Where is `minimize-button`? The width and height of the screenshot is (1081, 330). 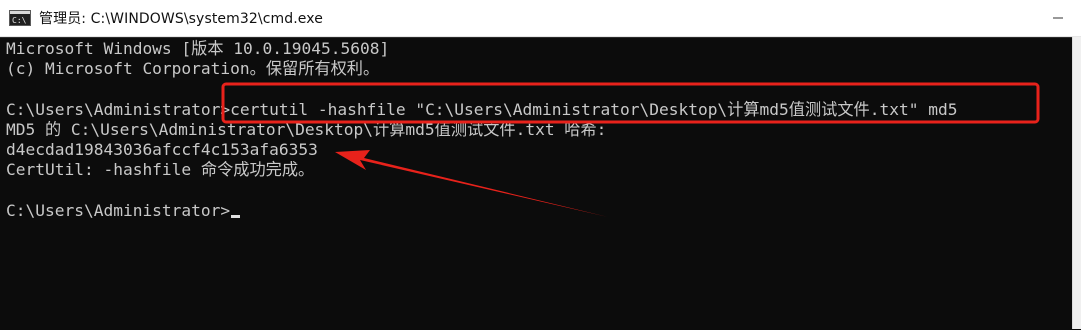 minimize-button is located at coordinates (1058, 18).